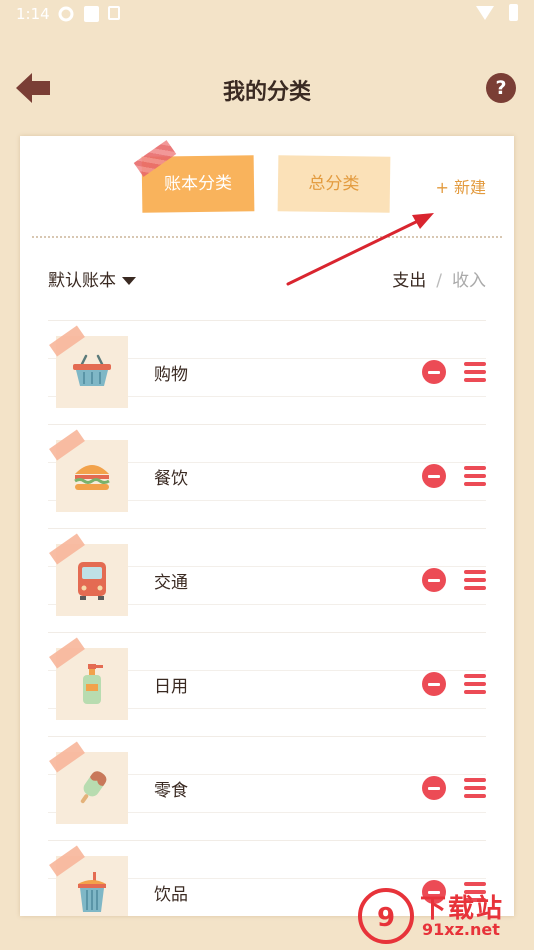 This screenshot has height=950, width=534. I want to click on status-time: 1:14, so click(33, 14).